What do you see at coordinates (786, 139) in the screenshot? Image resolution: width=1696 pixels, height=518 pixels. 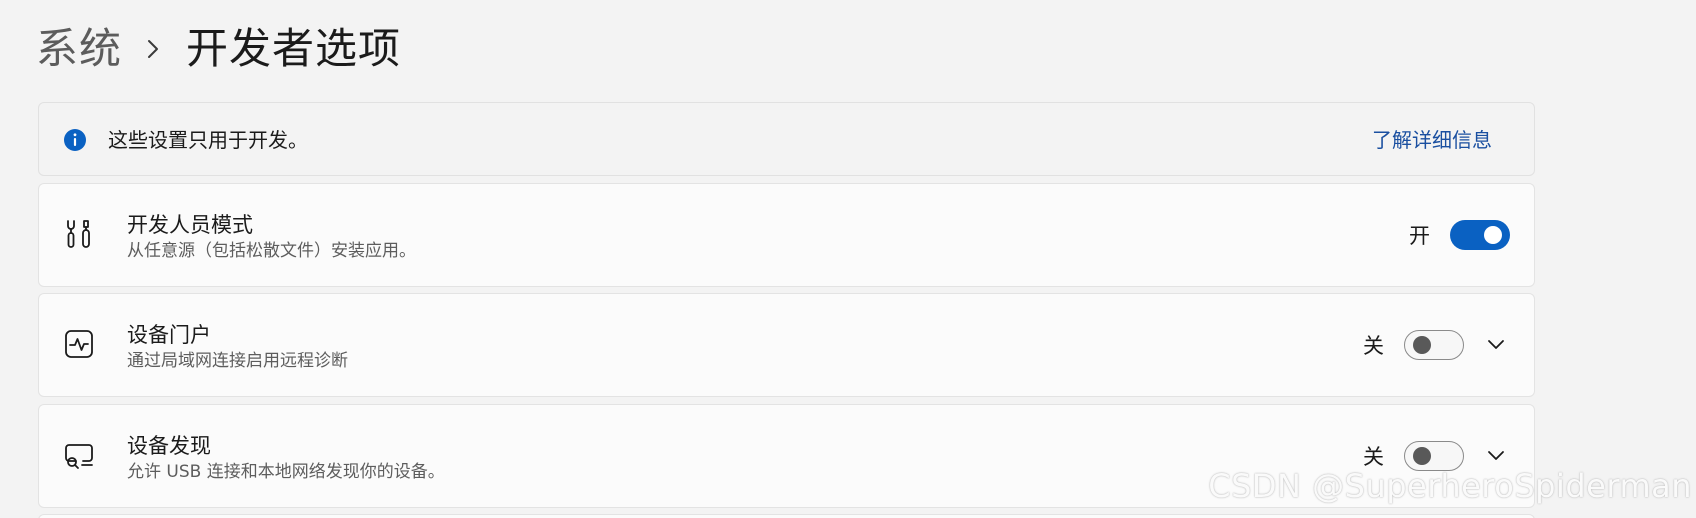 I see `info-bar: 这些设置只用于开发。 了解详细信息` at bounding box center [786, 139].